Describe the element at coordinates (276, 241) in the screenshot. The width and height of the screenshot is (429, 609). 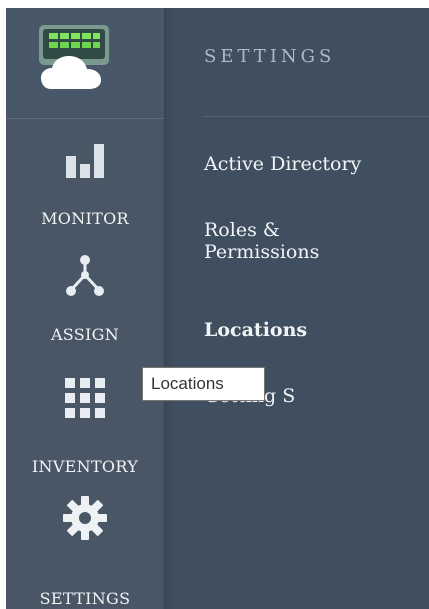
I see `menu-item-roles-permissions: Roles & Permissions` at that location.